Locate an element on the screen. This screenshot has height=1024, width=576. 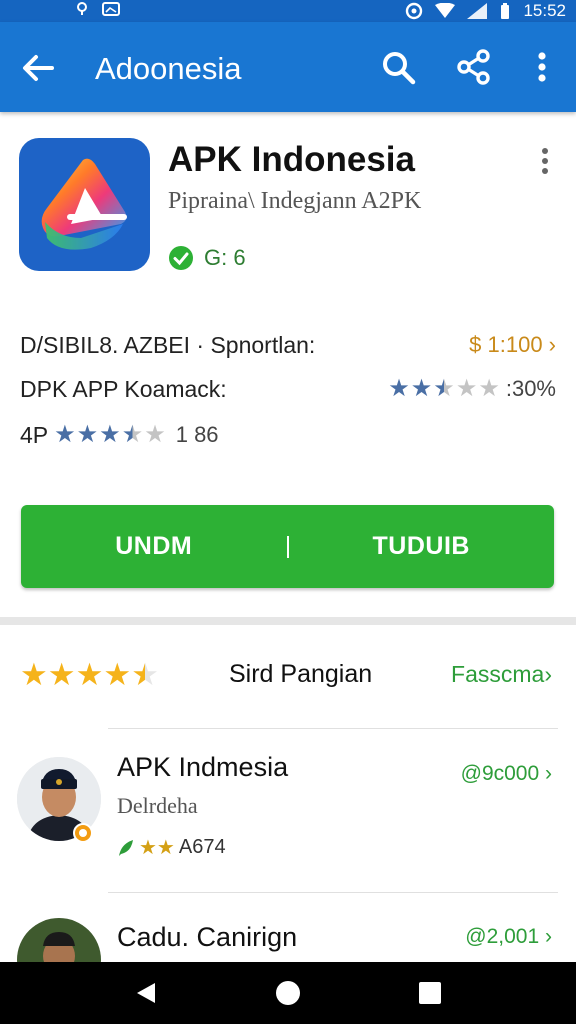
action-right-label: TUDUIB is located at coordinates (422, 546).